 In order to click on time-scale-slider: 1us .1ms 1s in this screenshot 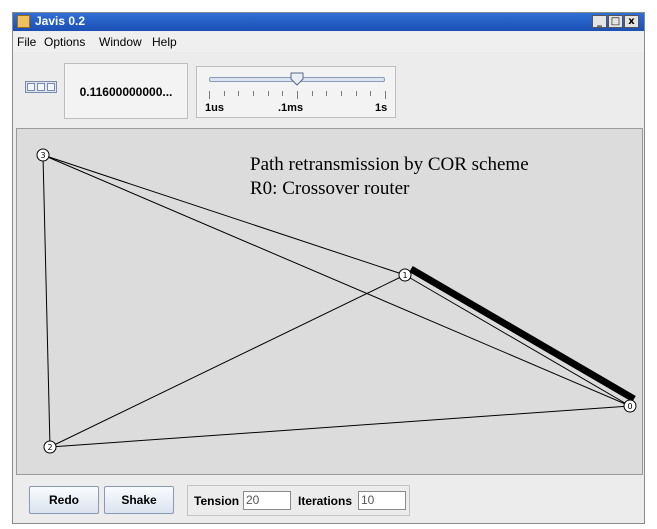, I will do `click(296, 92)`.